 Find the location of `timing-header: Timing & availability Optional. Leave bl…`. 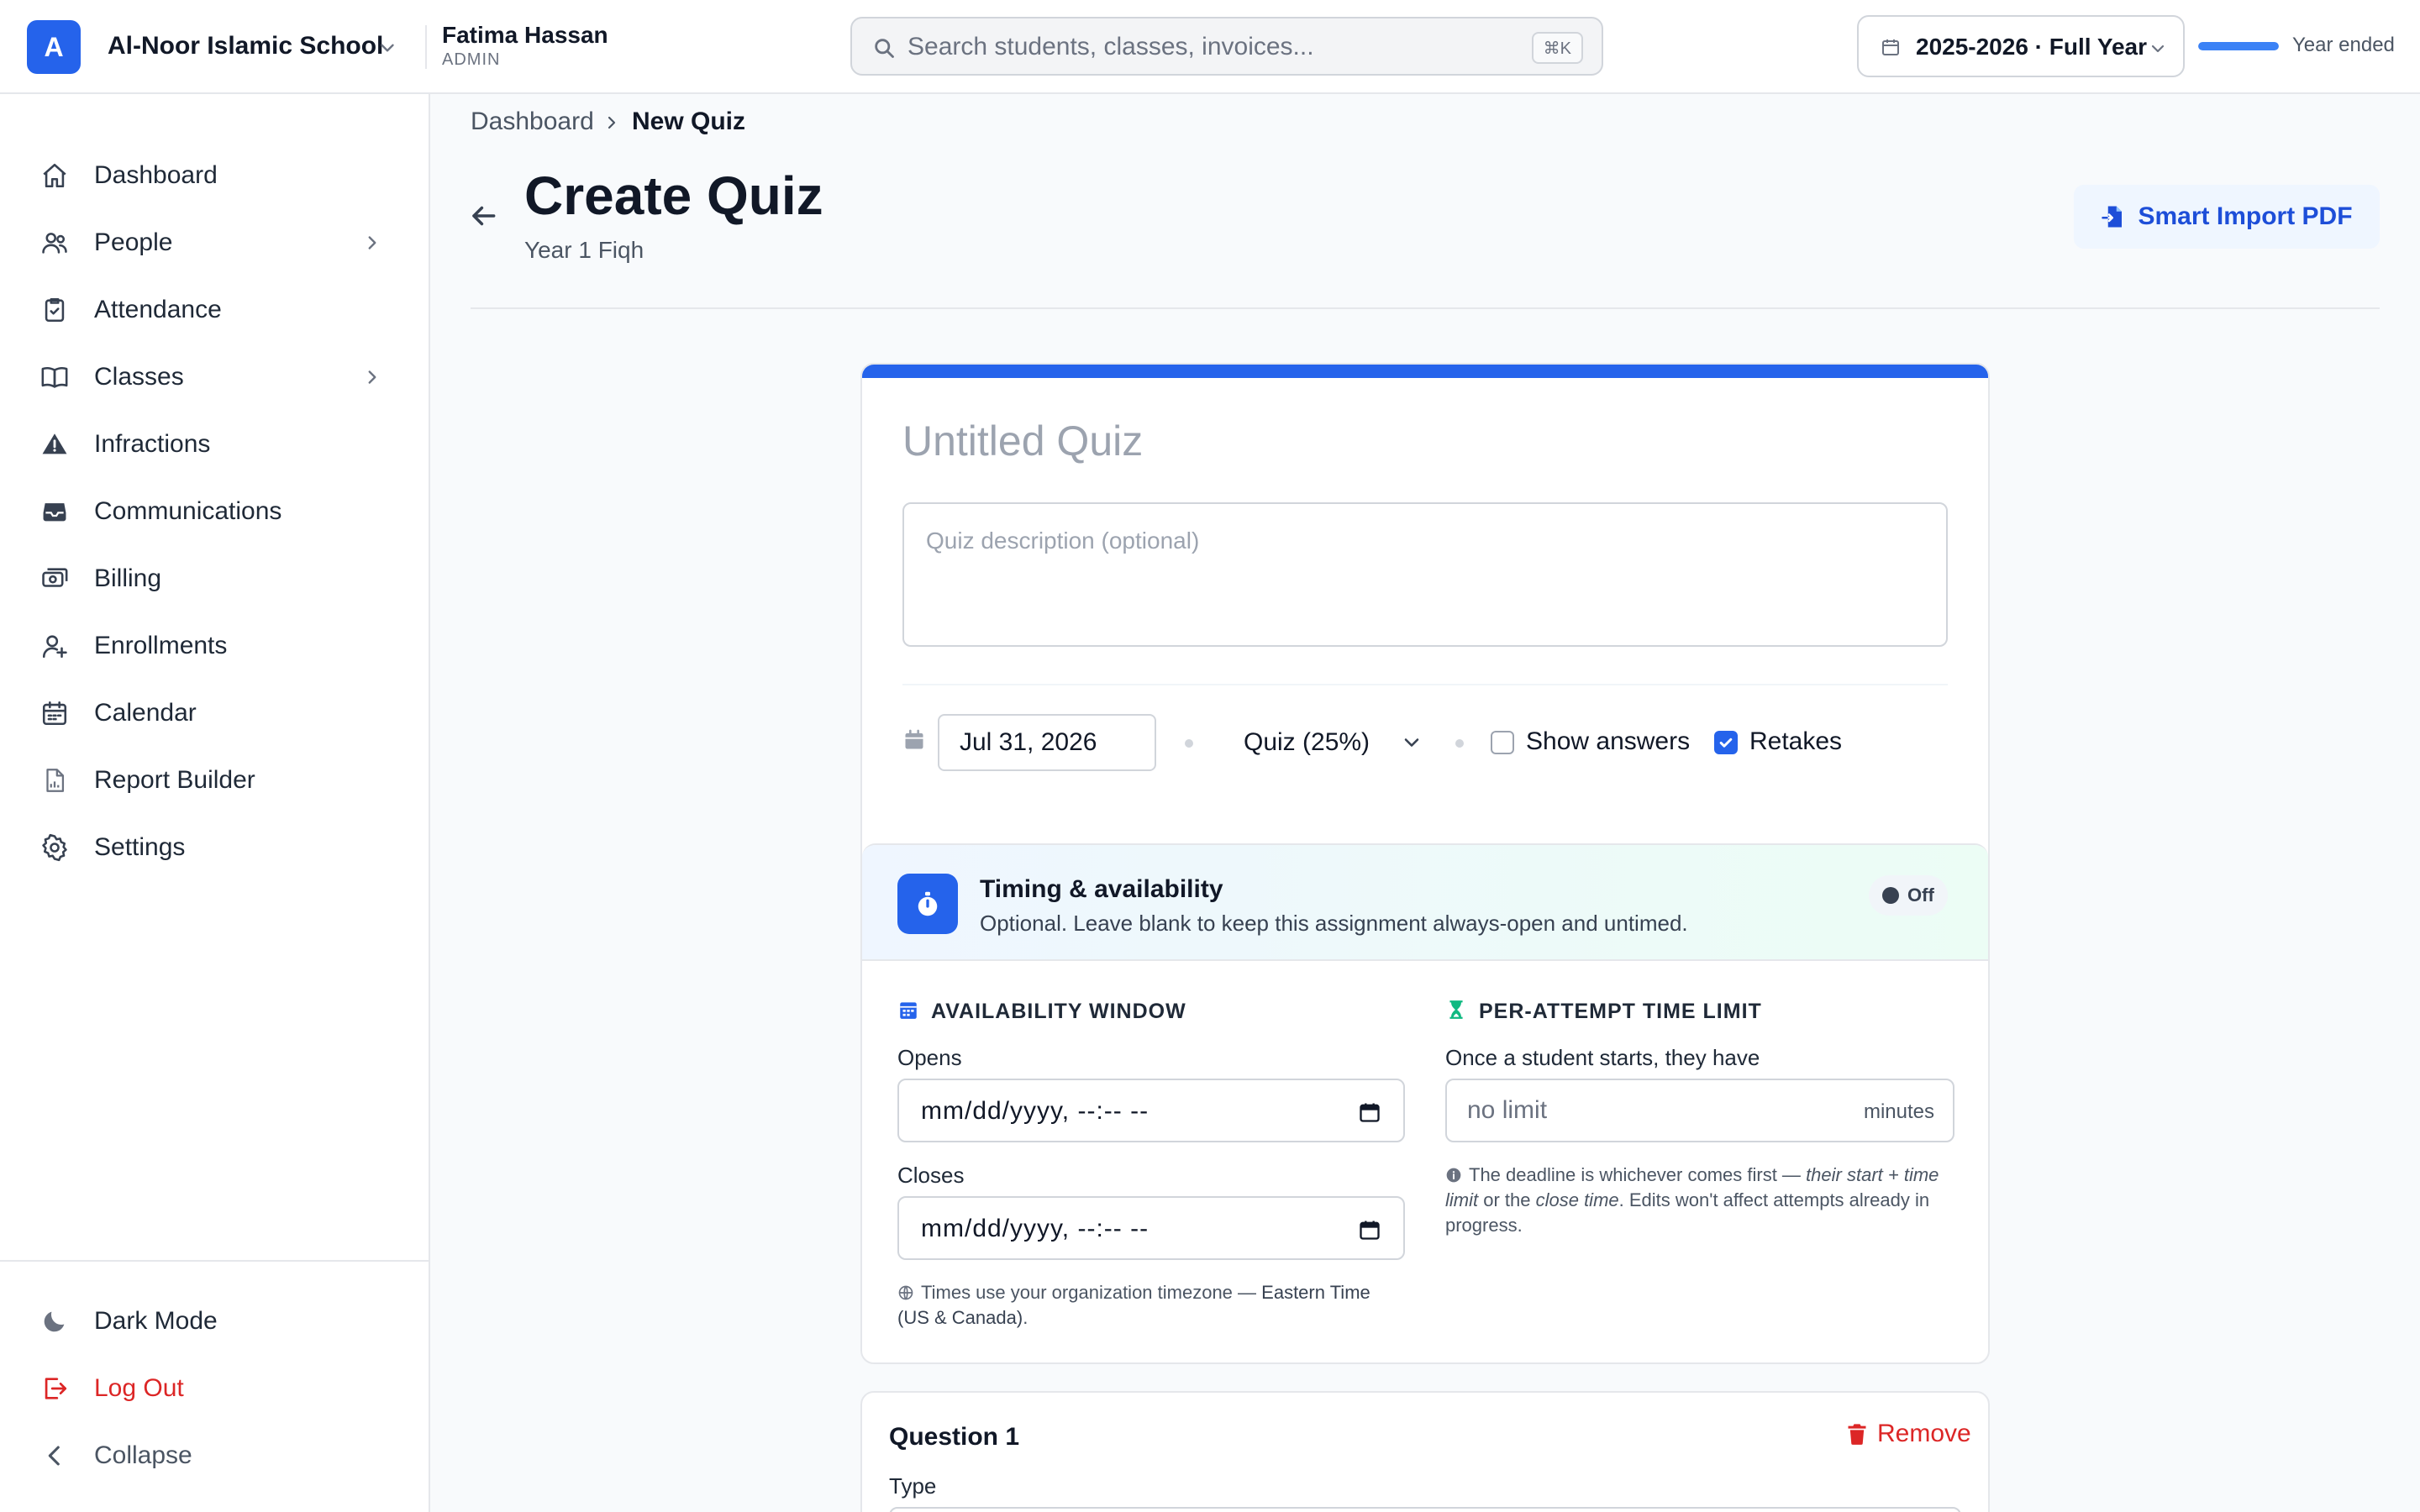

timing-header: Timing & availability Optional. Leave bl… is located at coordinates (1425, 903).